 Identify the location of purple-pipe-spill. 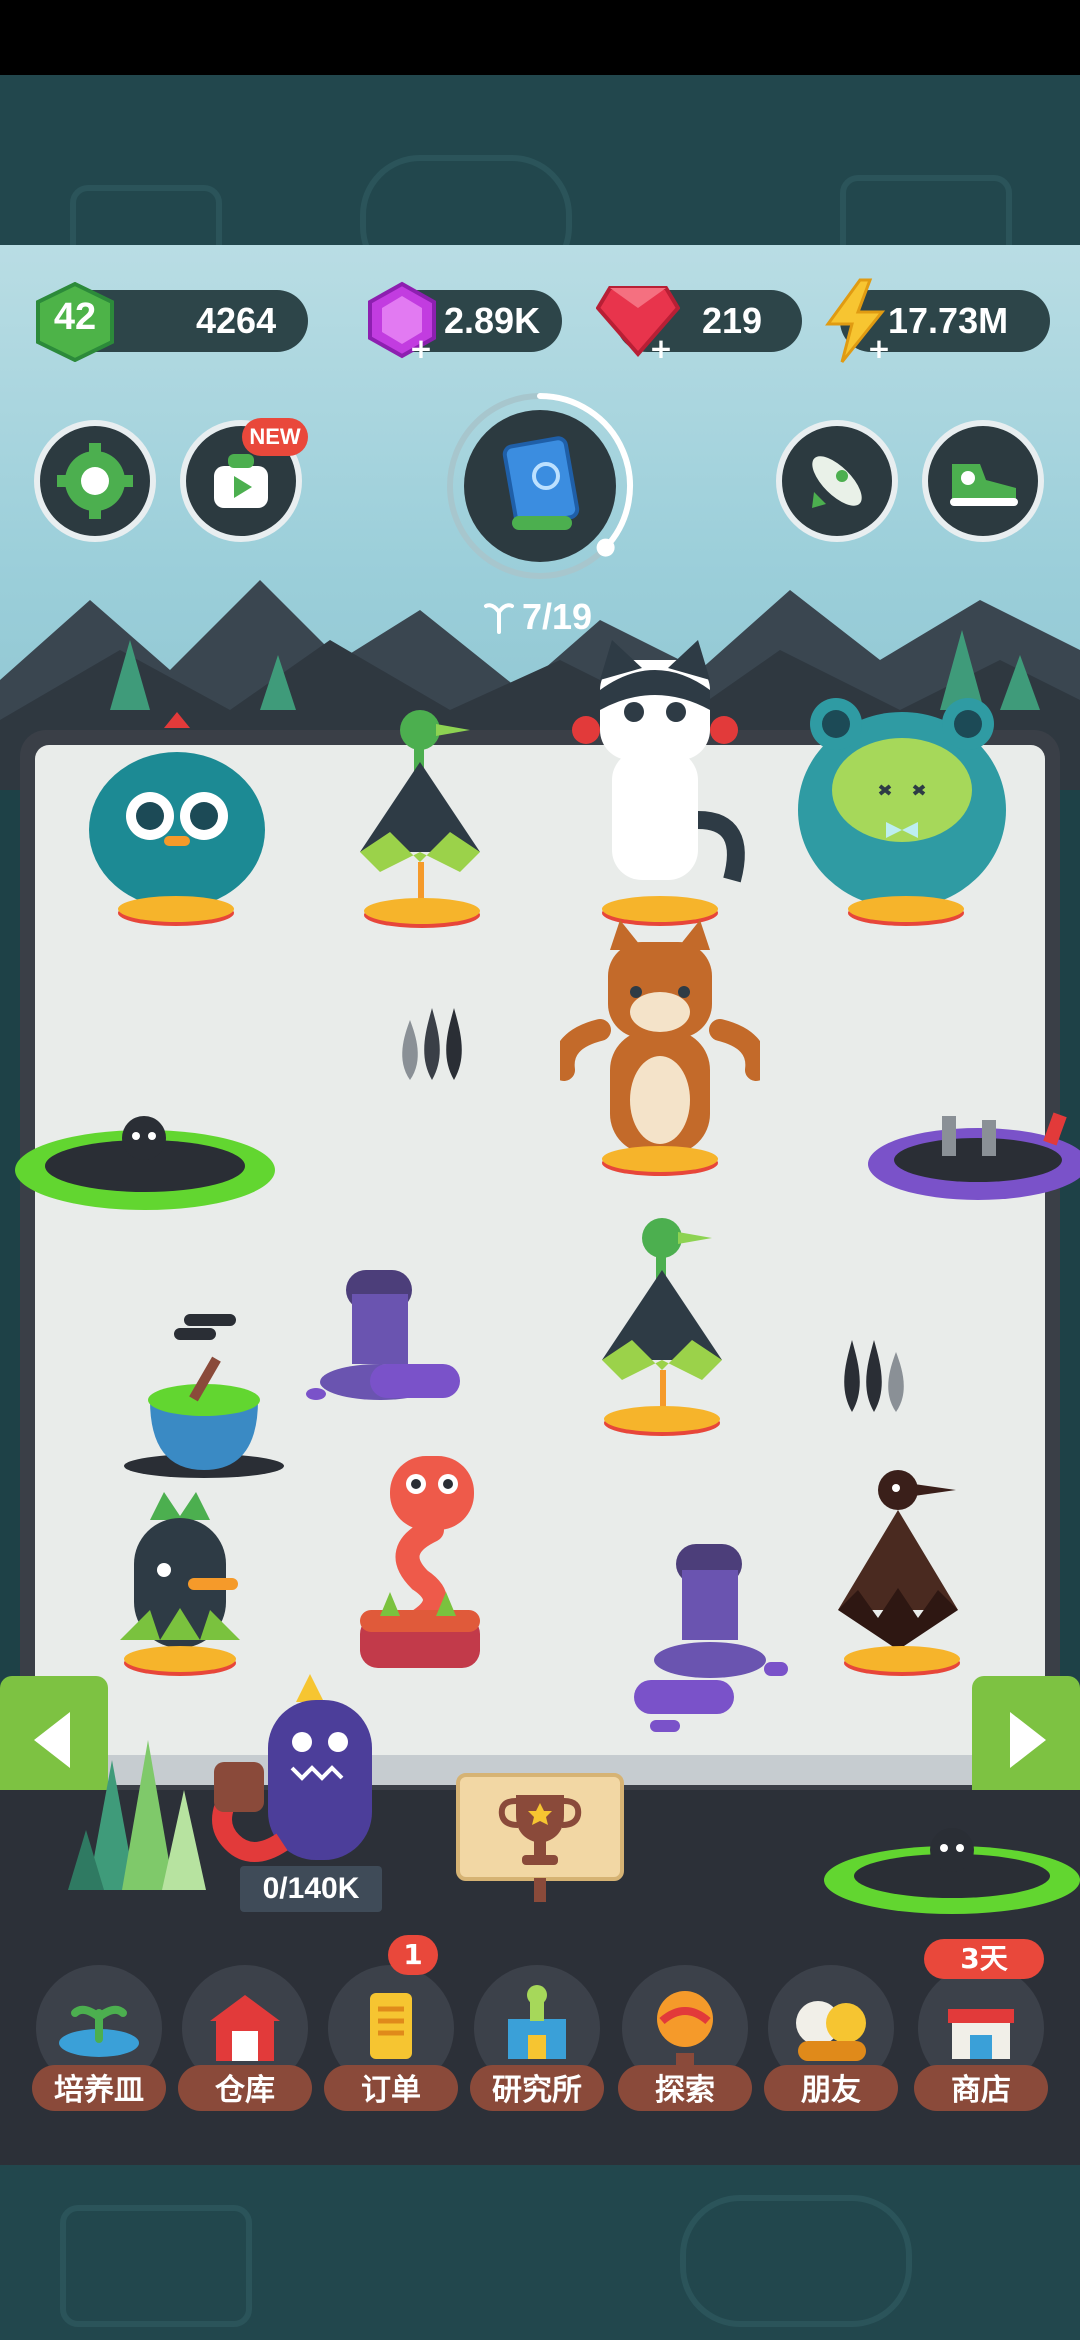
(385, 1364).